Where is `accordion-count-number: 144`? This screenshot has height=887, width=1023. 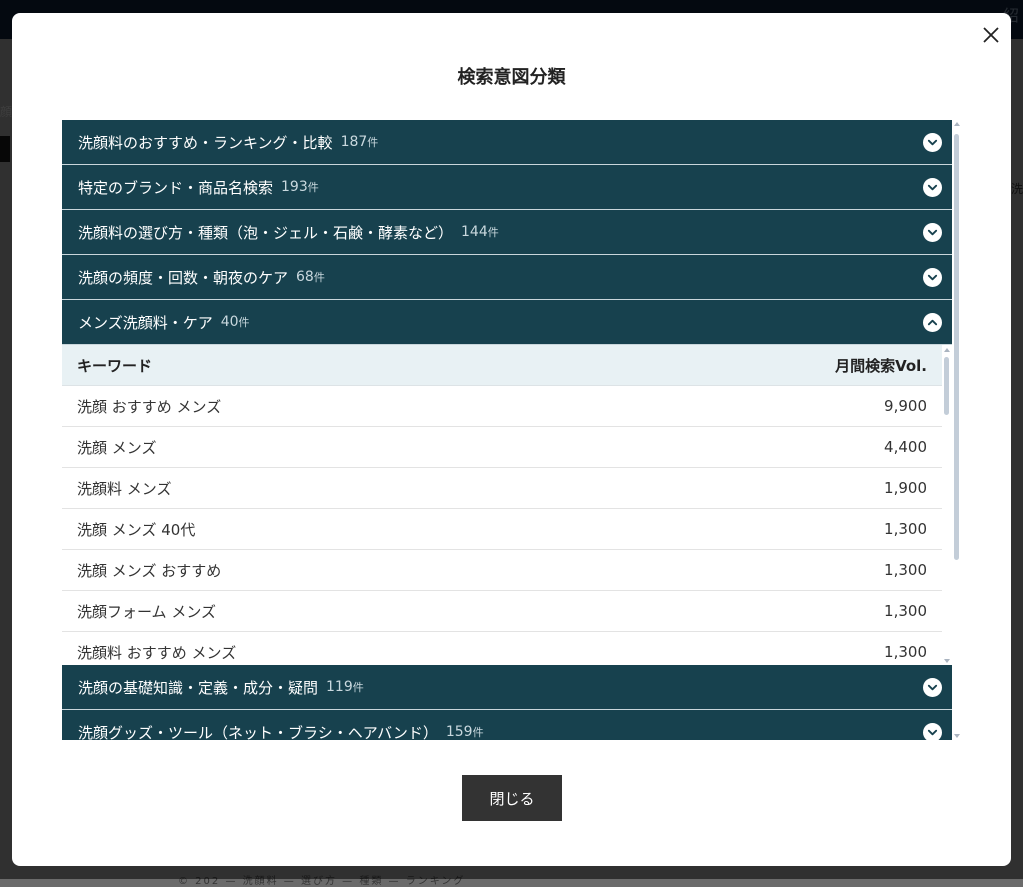 accordion-count-number: 144 is located at coordinates (474, 232).